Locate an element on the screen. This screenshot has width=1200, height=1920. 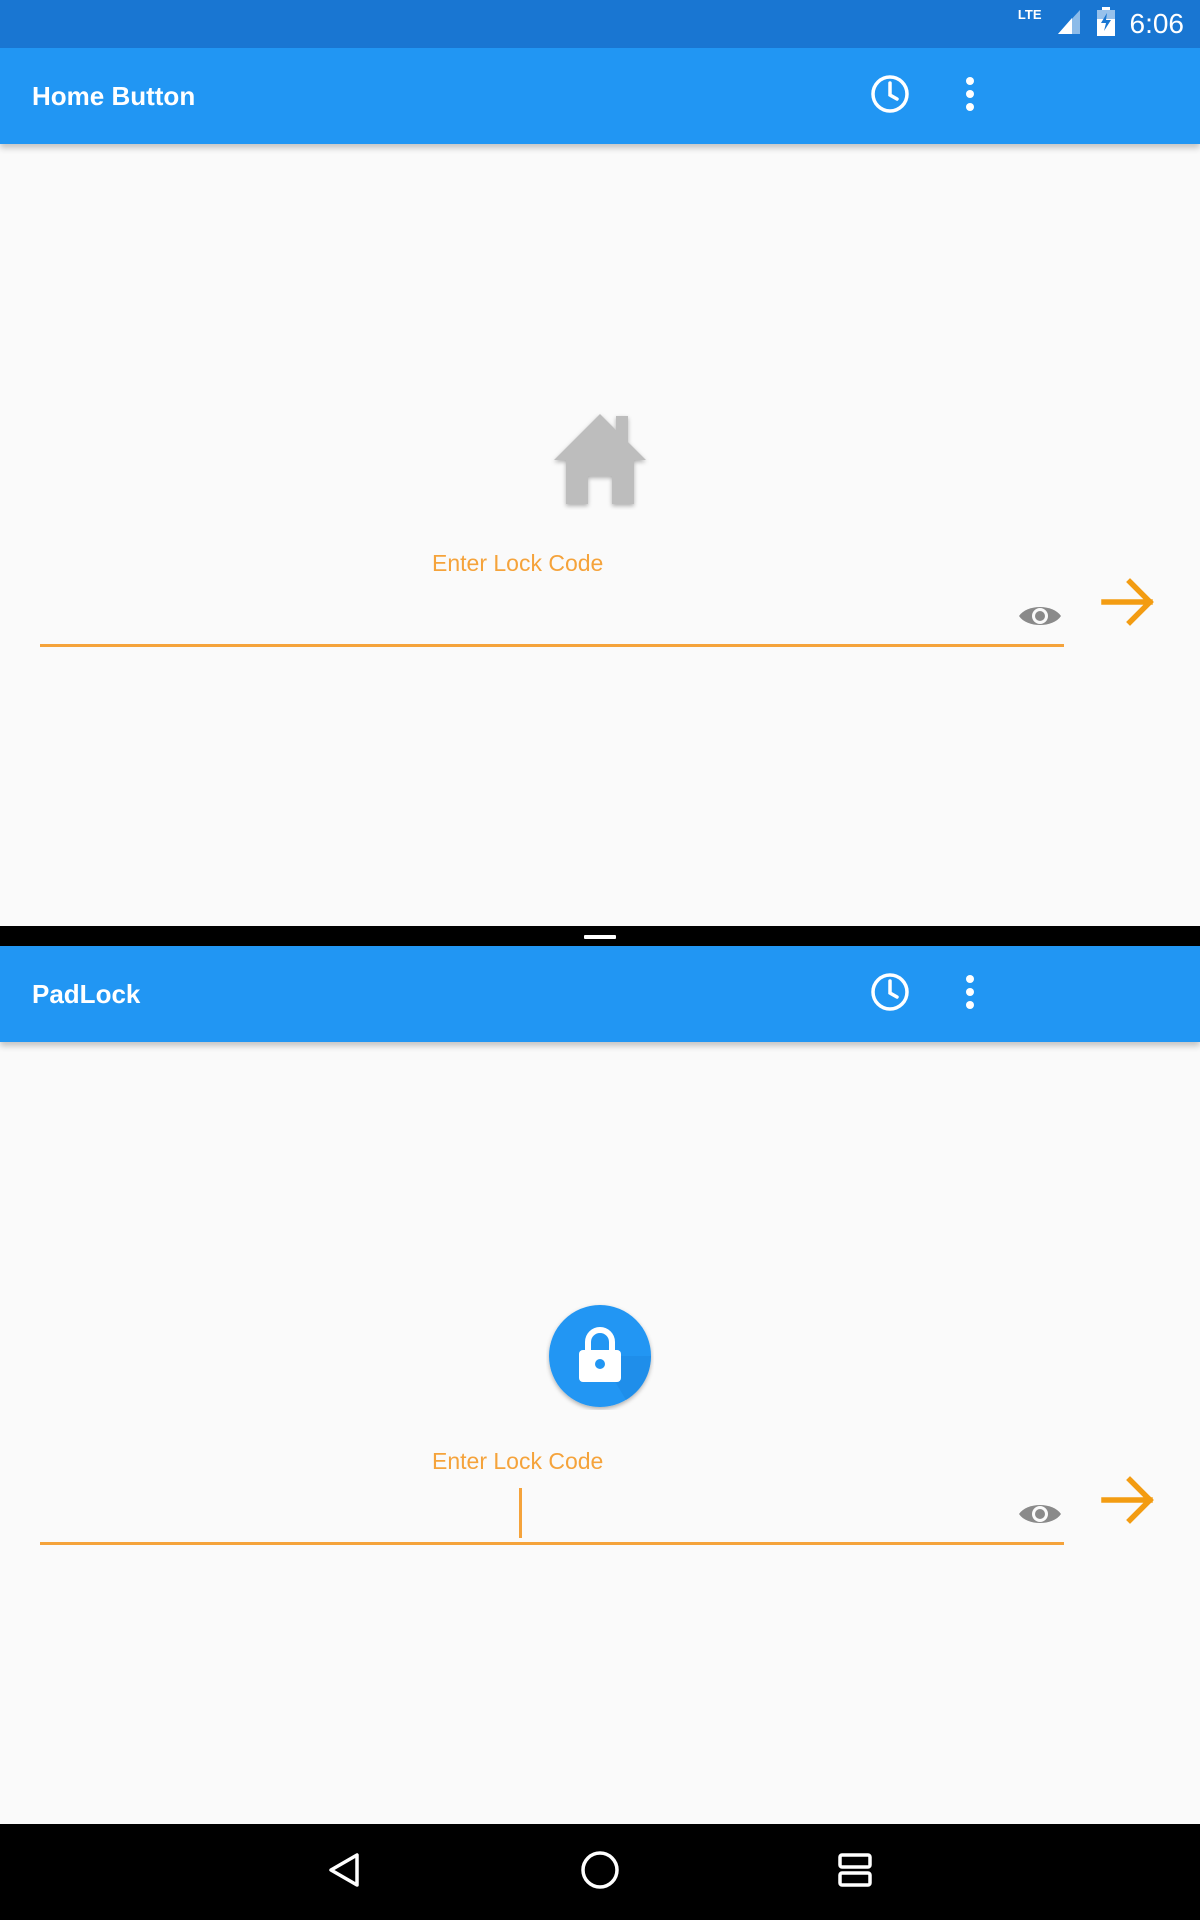
home-button is located at coordinates (600, 1872).